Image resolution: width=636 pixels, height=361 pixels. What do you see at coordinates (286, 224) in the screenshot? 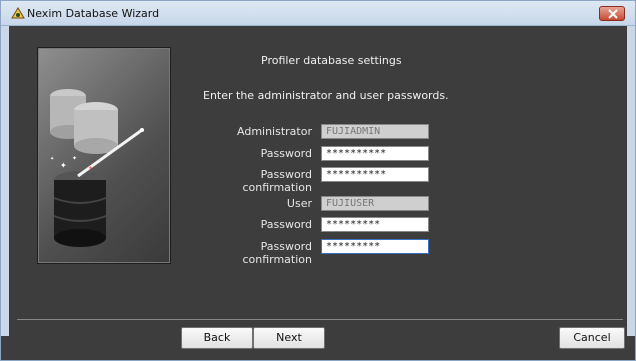
I see `user-password-label: Password` at bounding box center [286, 224].